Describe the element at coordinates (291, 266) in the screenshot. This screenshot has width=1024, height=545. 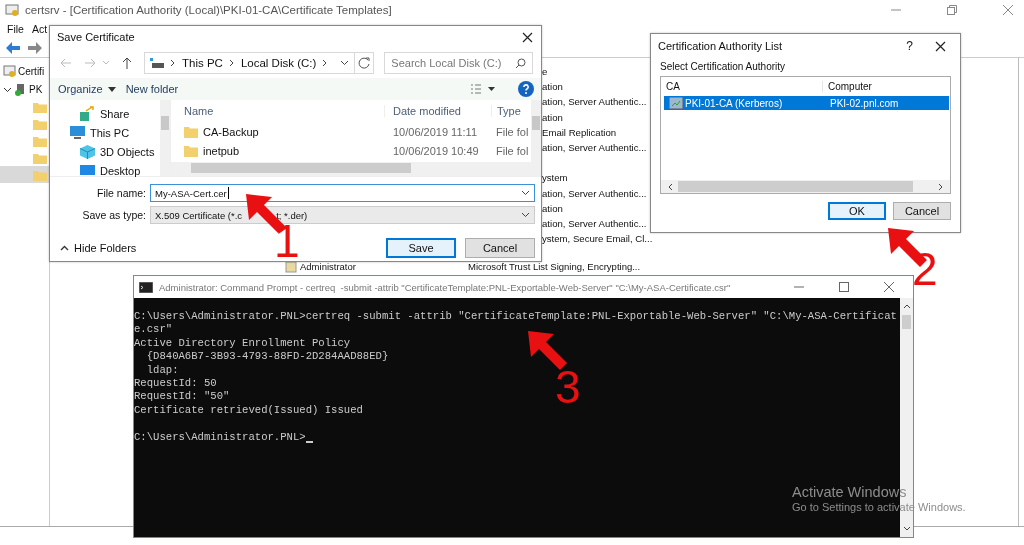
I see `template-icon` at that location.